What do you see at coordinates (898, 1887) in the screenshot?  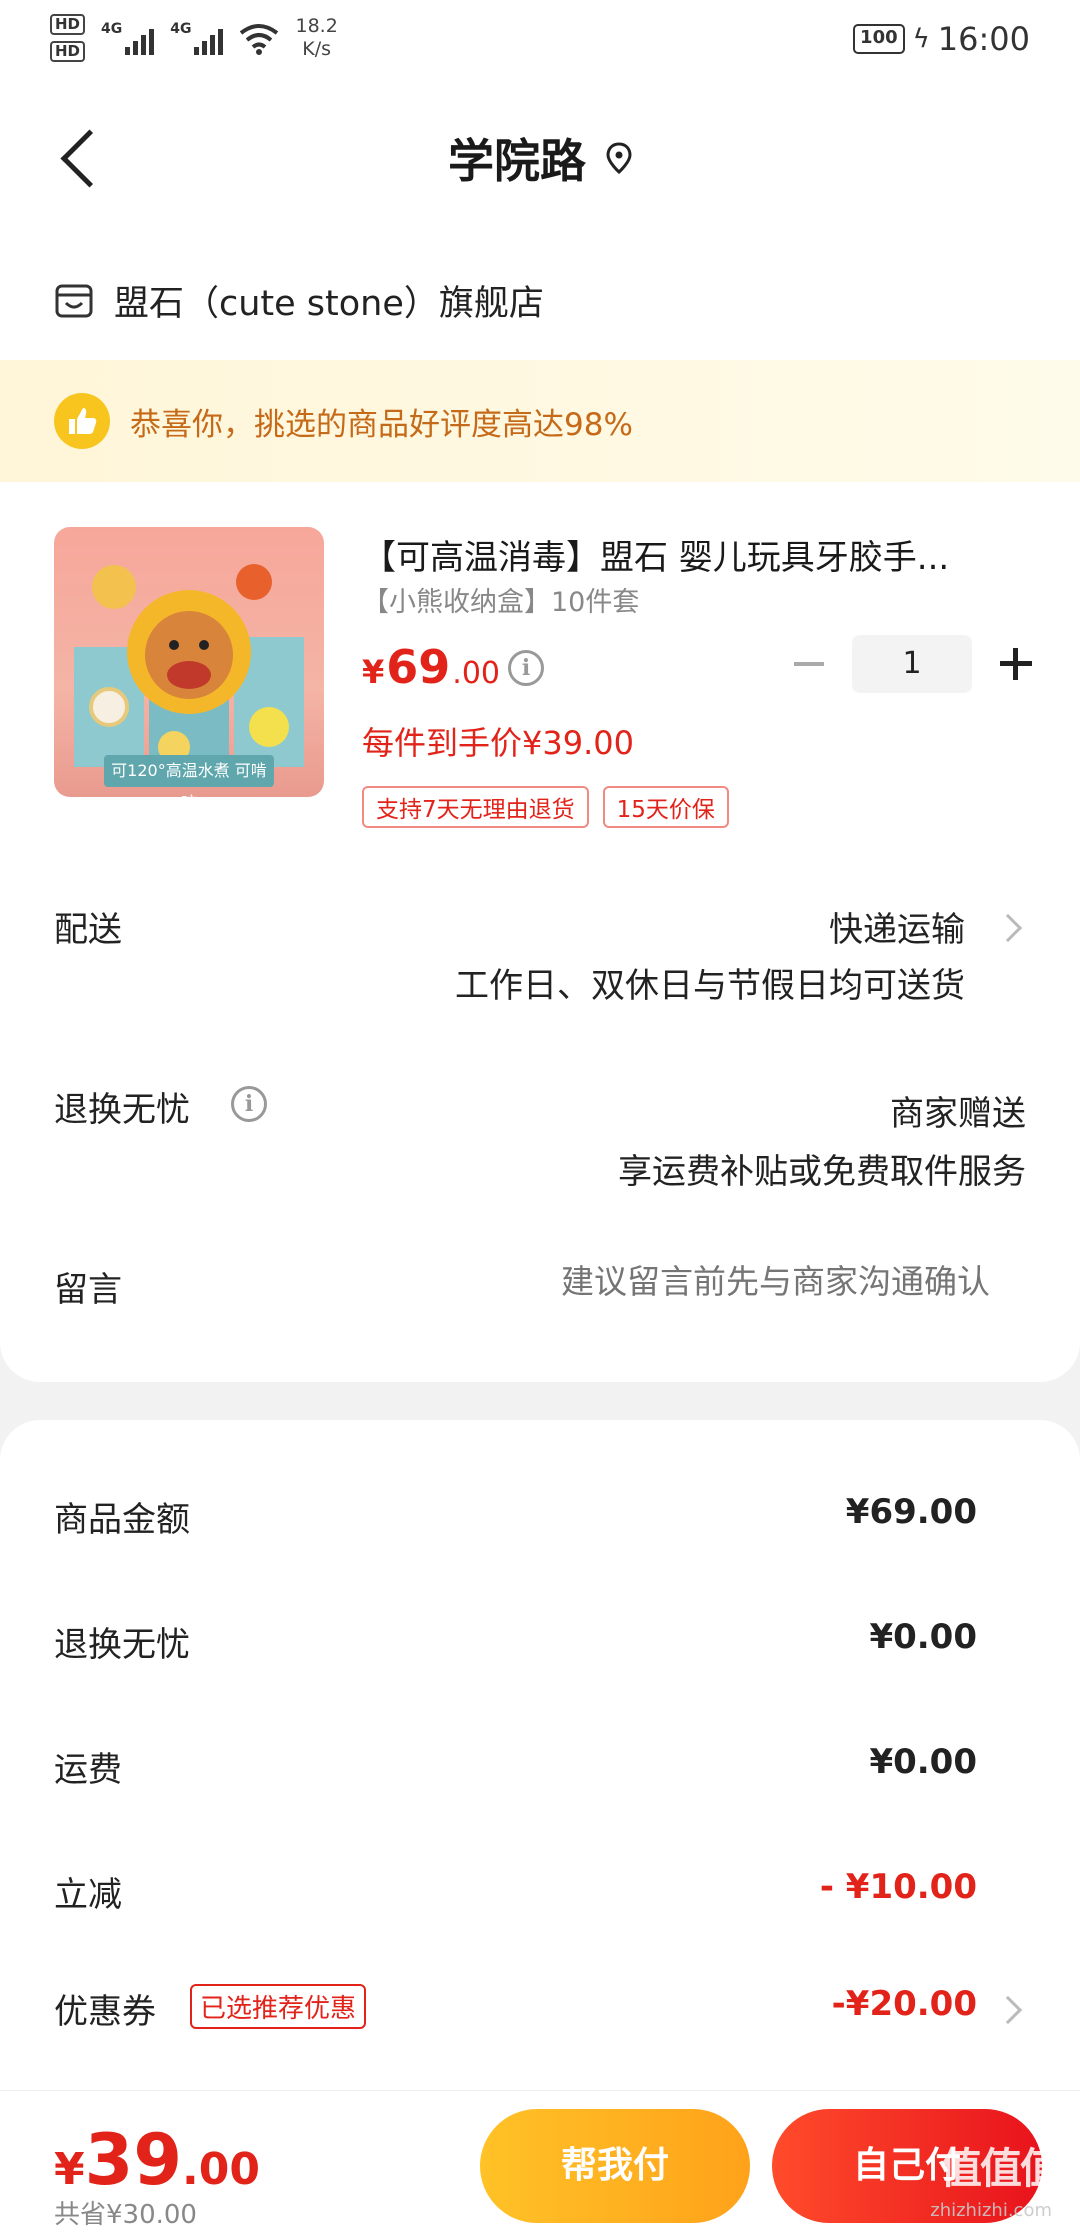 I see `summary-value-discount: - ¥10.00` at bounding box center [898, 1887].